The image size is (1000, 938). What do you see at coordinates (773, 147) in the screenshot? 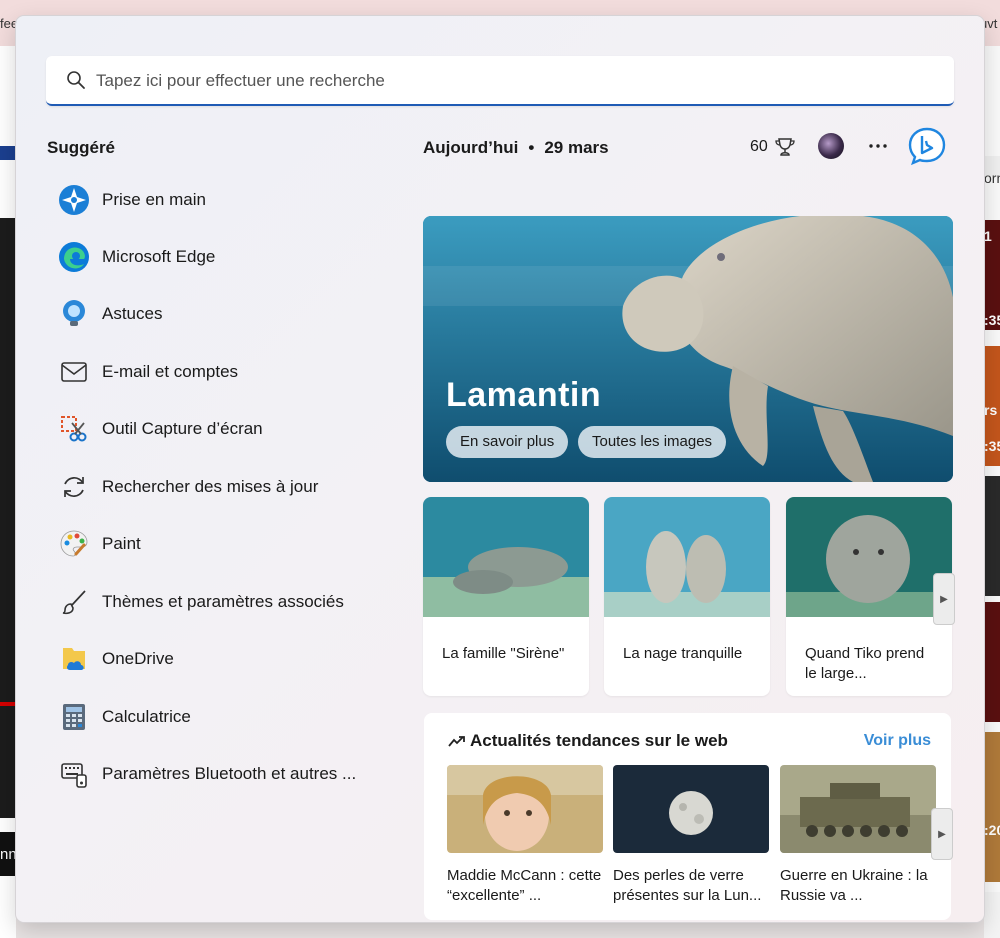
I see `rewards-points: 60` at bounding box center [773, 147].